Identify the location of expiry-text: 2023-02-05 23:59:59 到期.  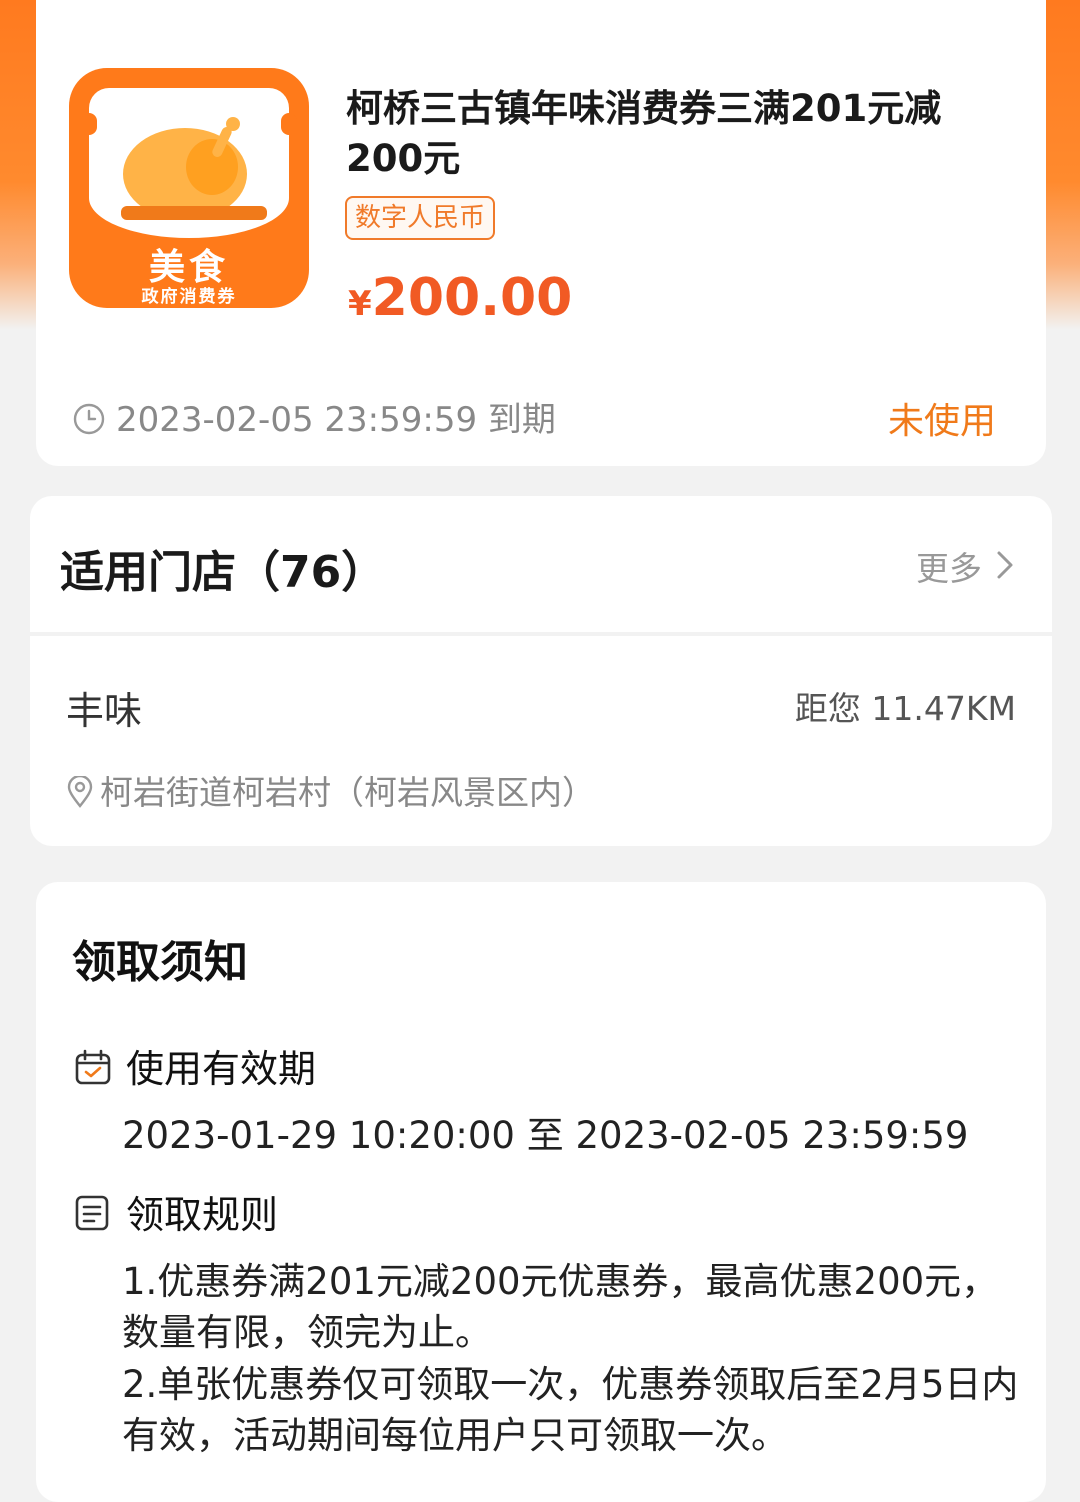
(336, 420).